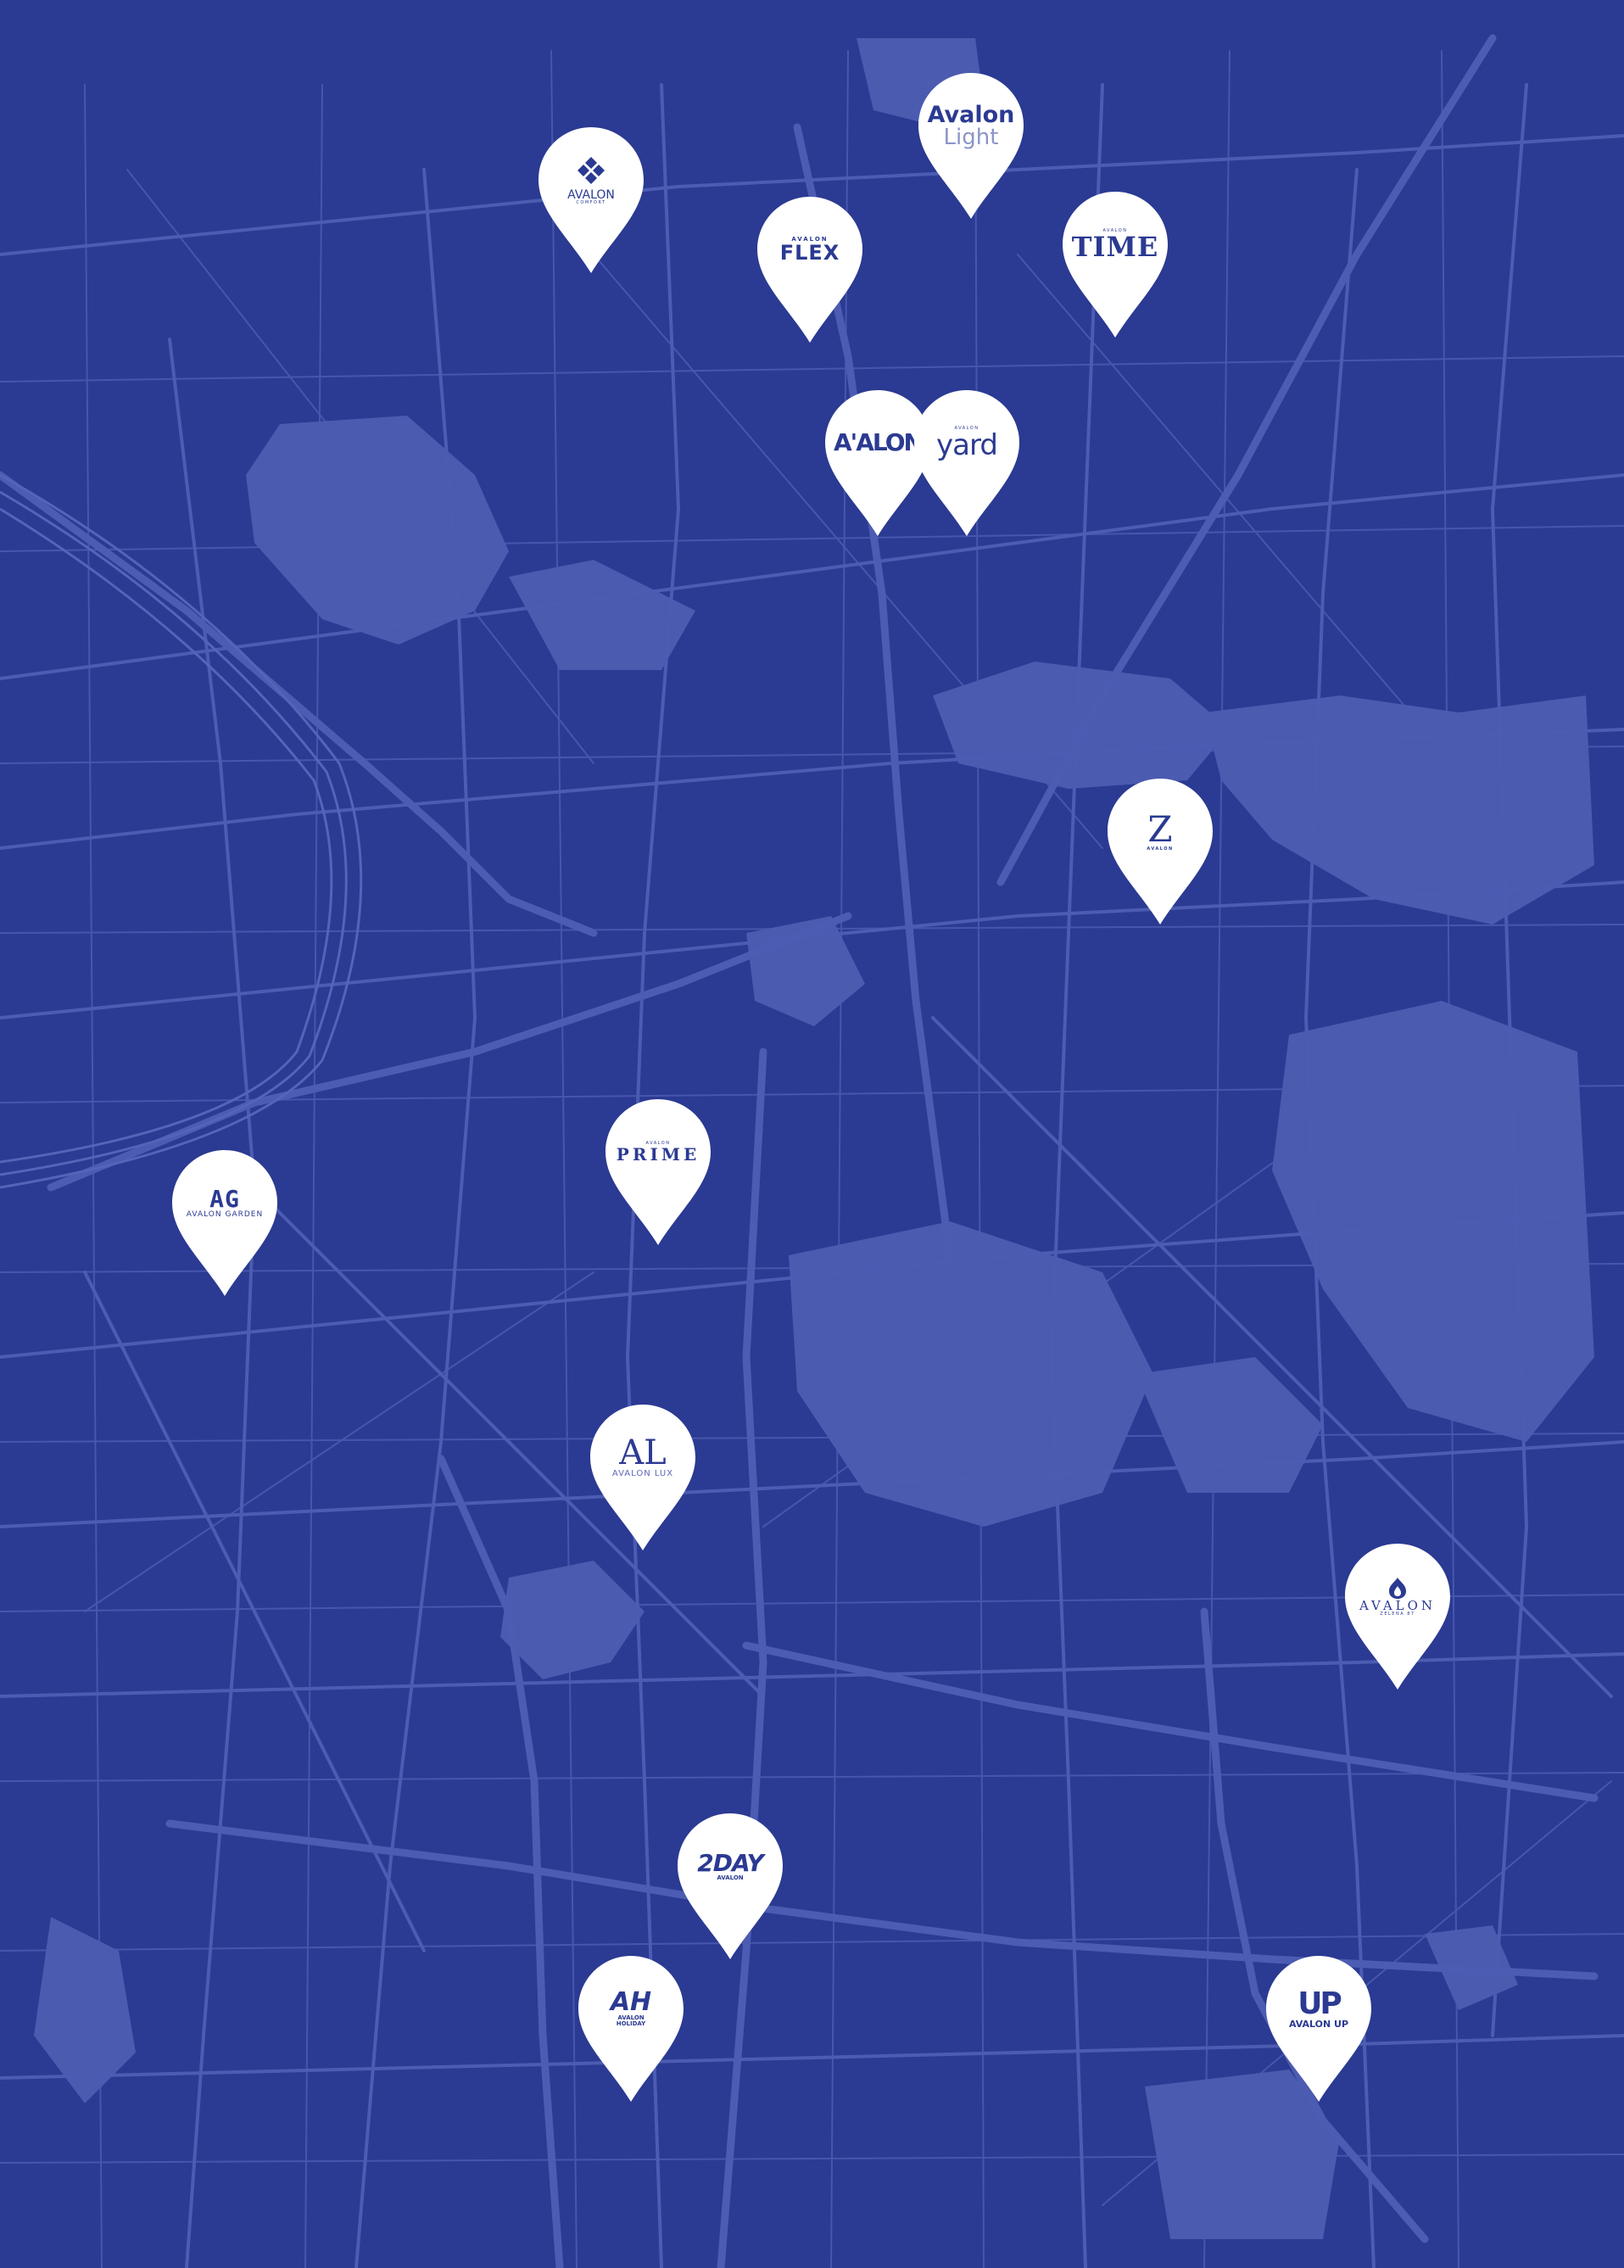 The height and width of the screenshot is (2268, 1624). I want to click on pin-avalon-2day: 2DAY AVALON, so click(730, 1886).